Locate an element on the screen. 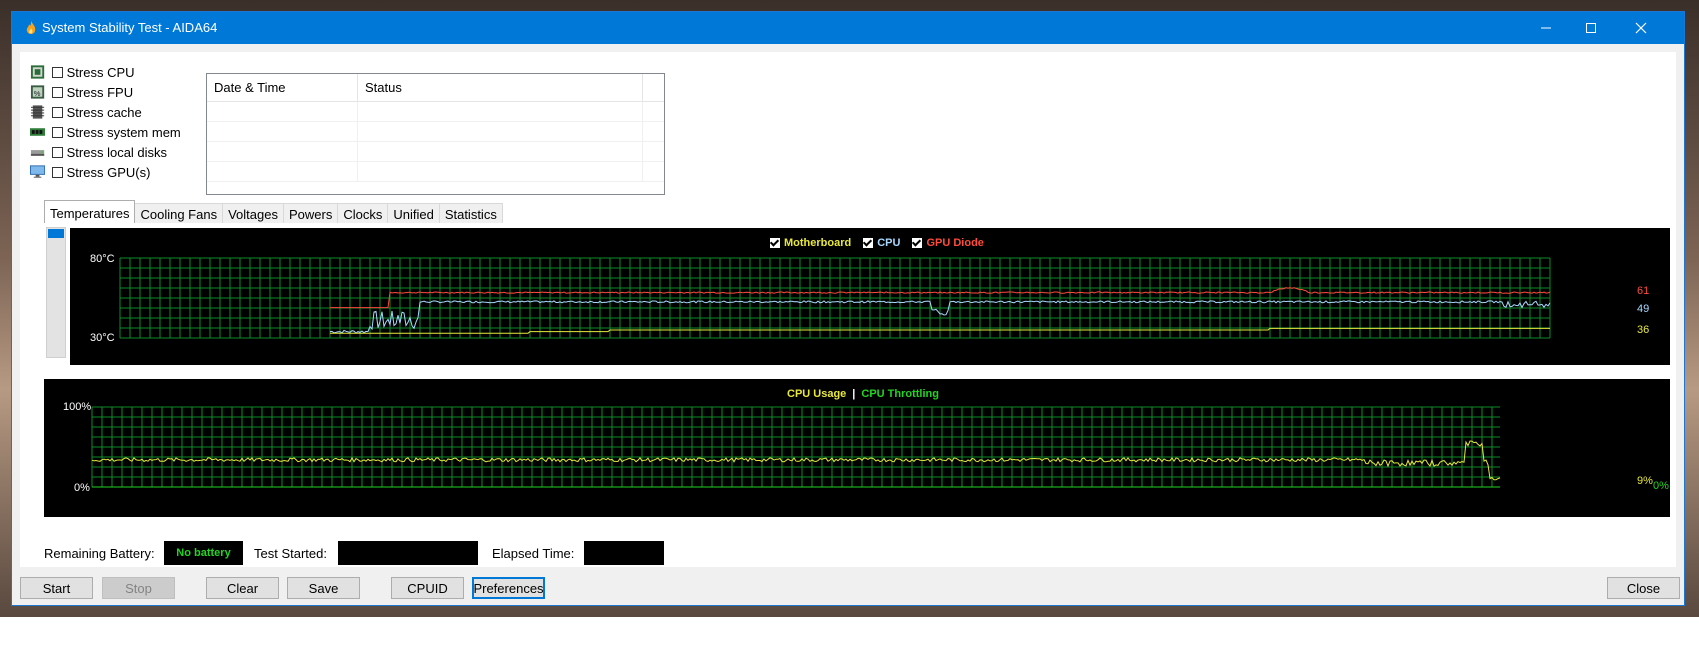 This screenshot has height=648, width=1699. stress-cpu-option: Stress CPU is located at coordinates (105, 72).